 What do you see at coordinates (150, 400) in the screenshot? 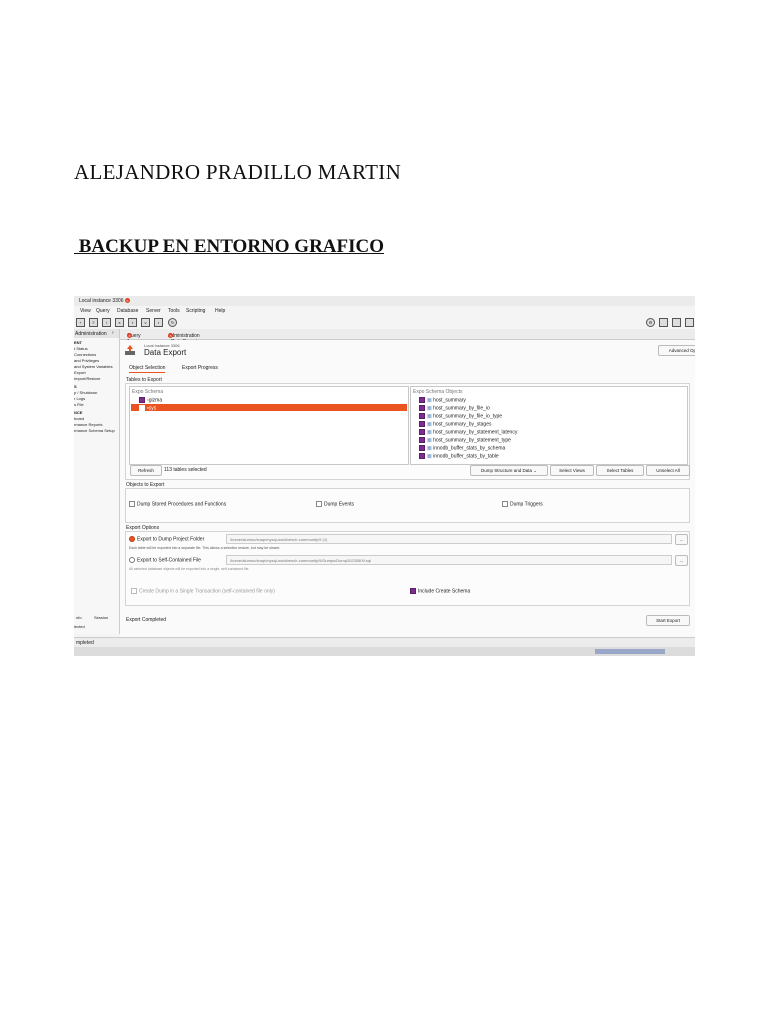
I see `schema-row: ▪gizma` at bounding box center [150, 400].